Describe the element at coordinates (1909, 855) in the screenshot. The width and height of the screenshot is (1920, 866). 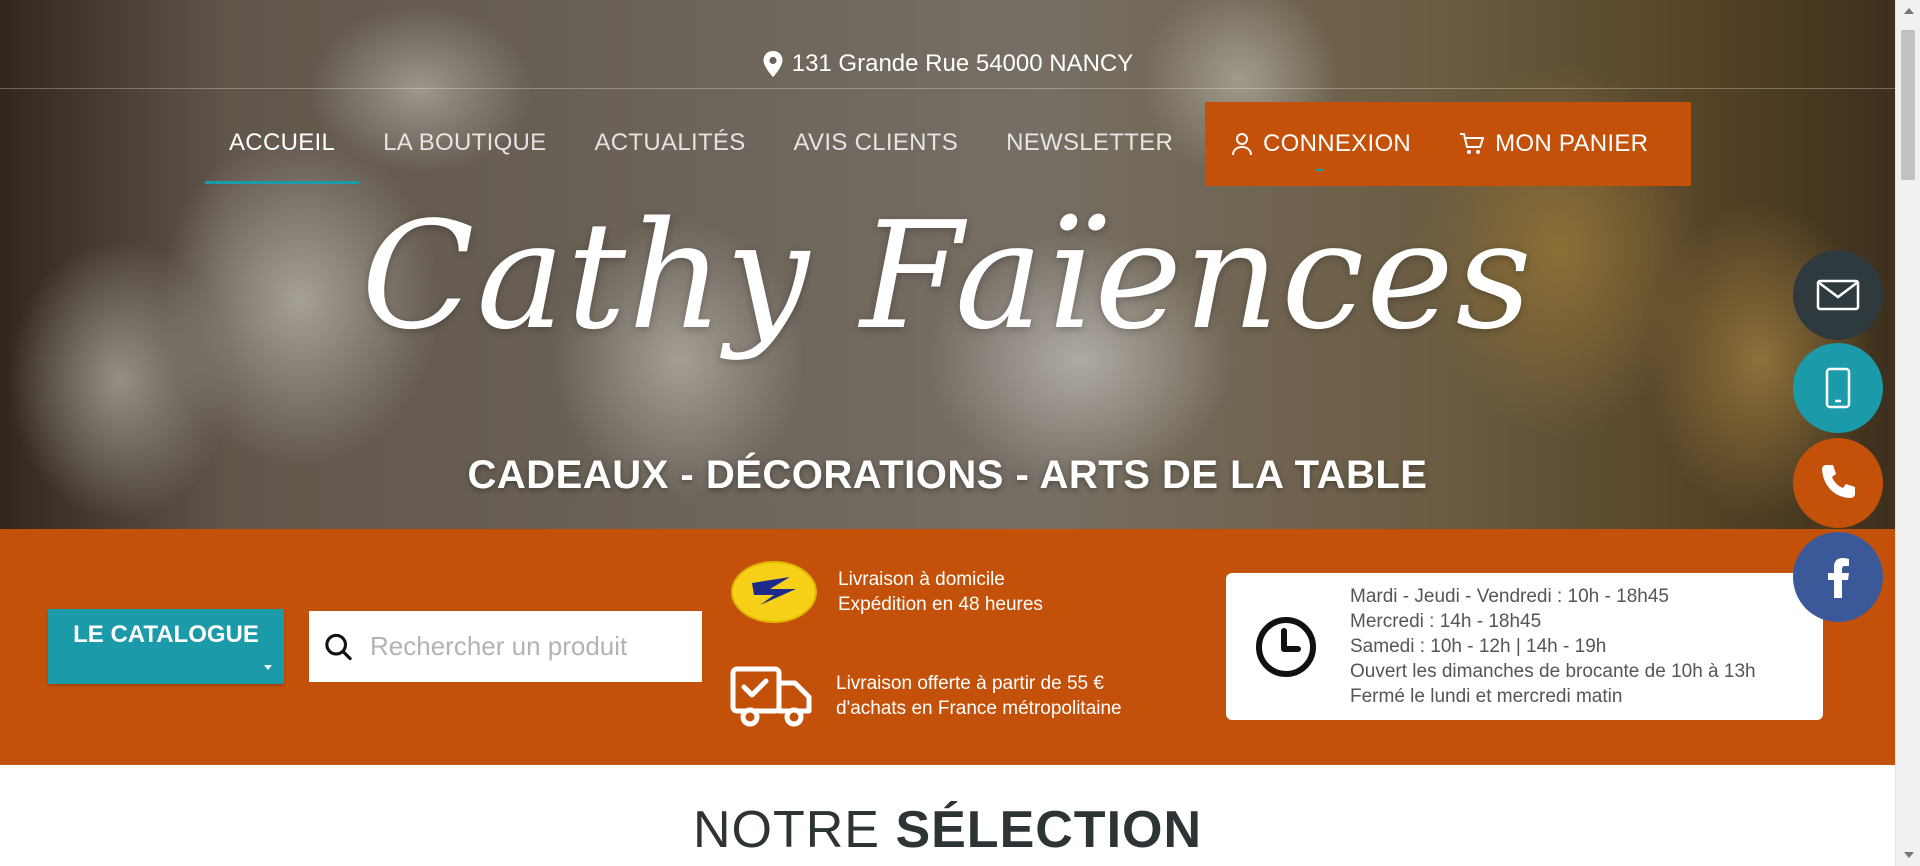
I see `scroll-down-icon` at that location.